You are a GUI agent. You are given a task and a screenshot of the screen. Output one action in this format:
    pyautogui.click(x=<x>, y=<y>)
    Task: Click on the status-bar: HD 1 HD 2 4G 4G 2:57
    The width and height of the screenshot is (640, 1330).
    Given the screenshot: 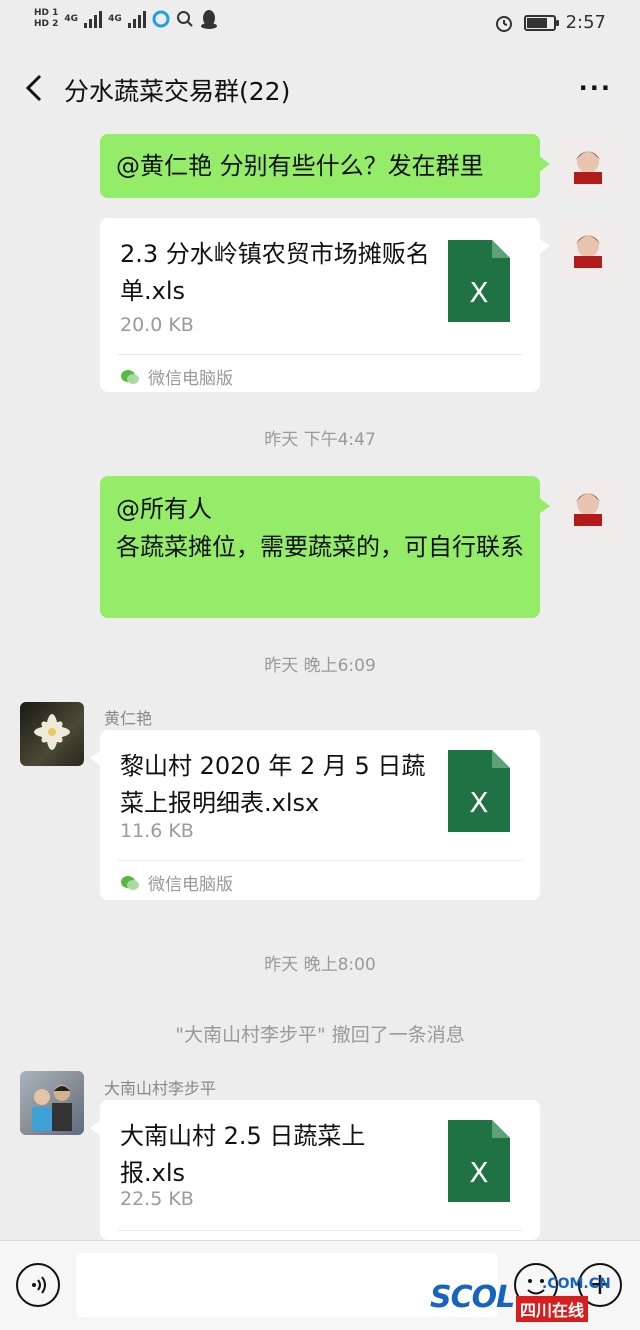 What is the action you would take?
    pyautogui.click(x=320, y=24)
    